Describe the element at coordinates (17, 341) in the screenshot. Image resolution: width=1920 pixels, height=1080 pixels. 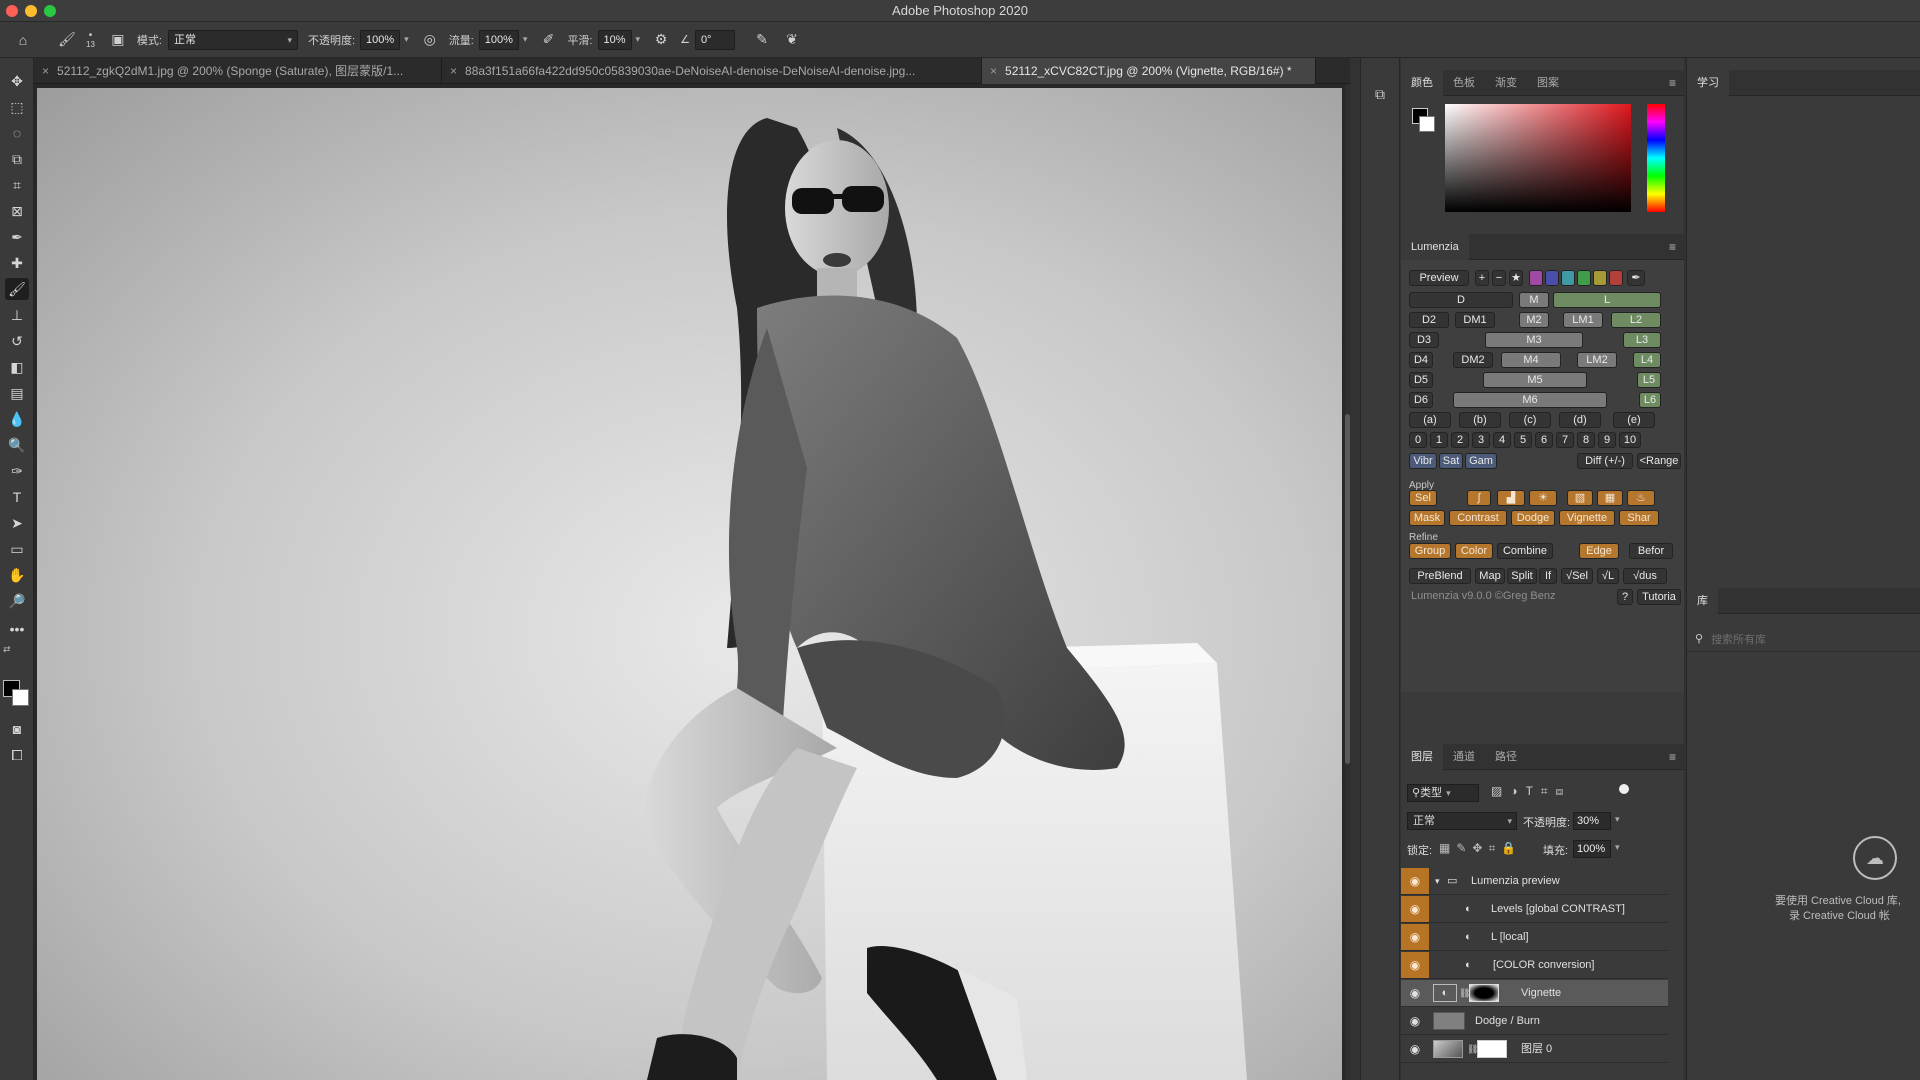
I see `history-brush-tool-icon: ↺` at that location.